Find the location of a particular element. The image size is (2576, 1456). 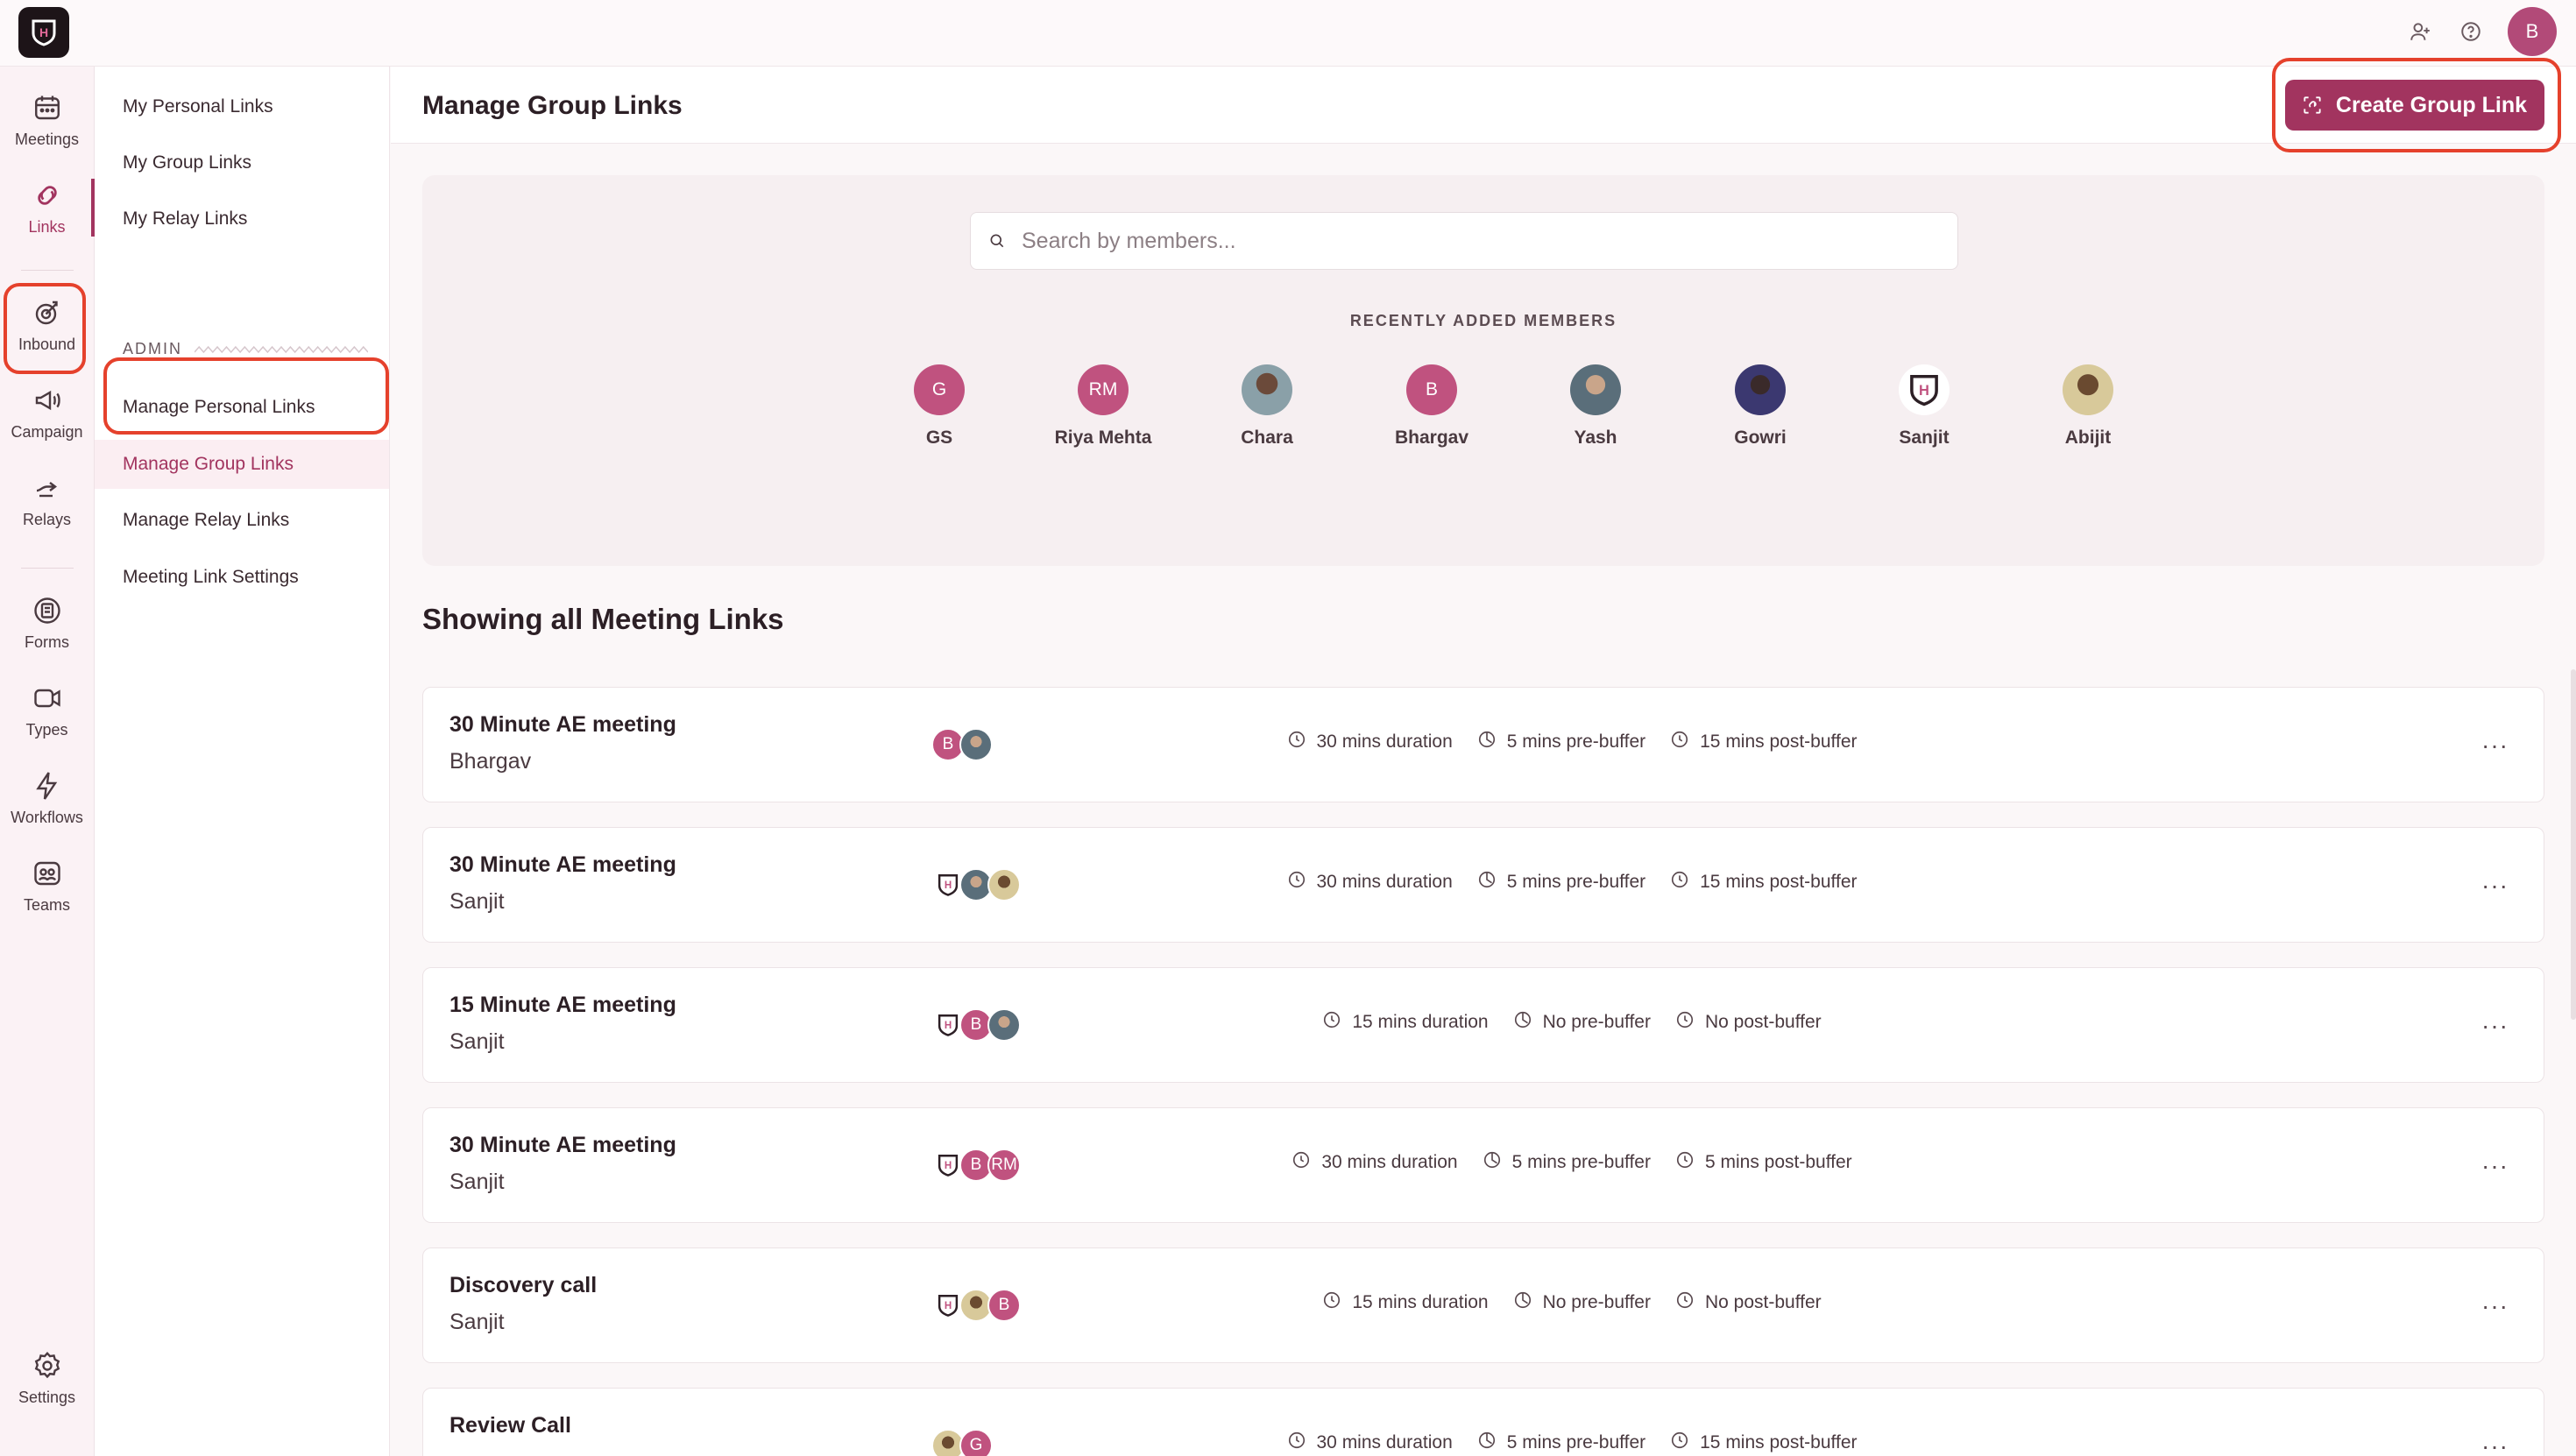

subnav-manage-relay-links: Manage Relay Links is located at coordinates (242, 520).